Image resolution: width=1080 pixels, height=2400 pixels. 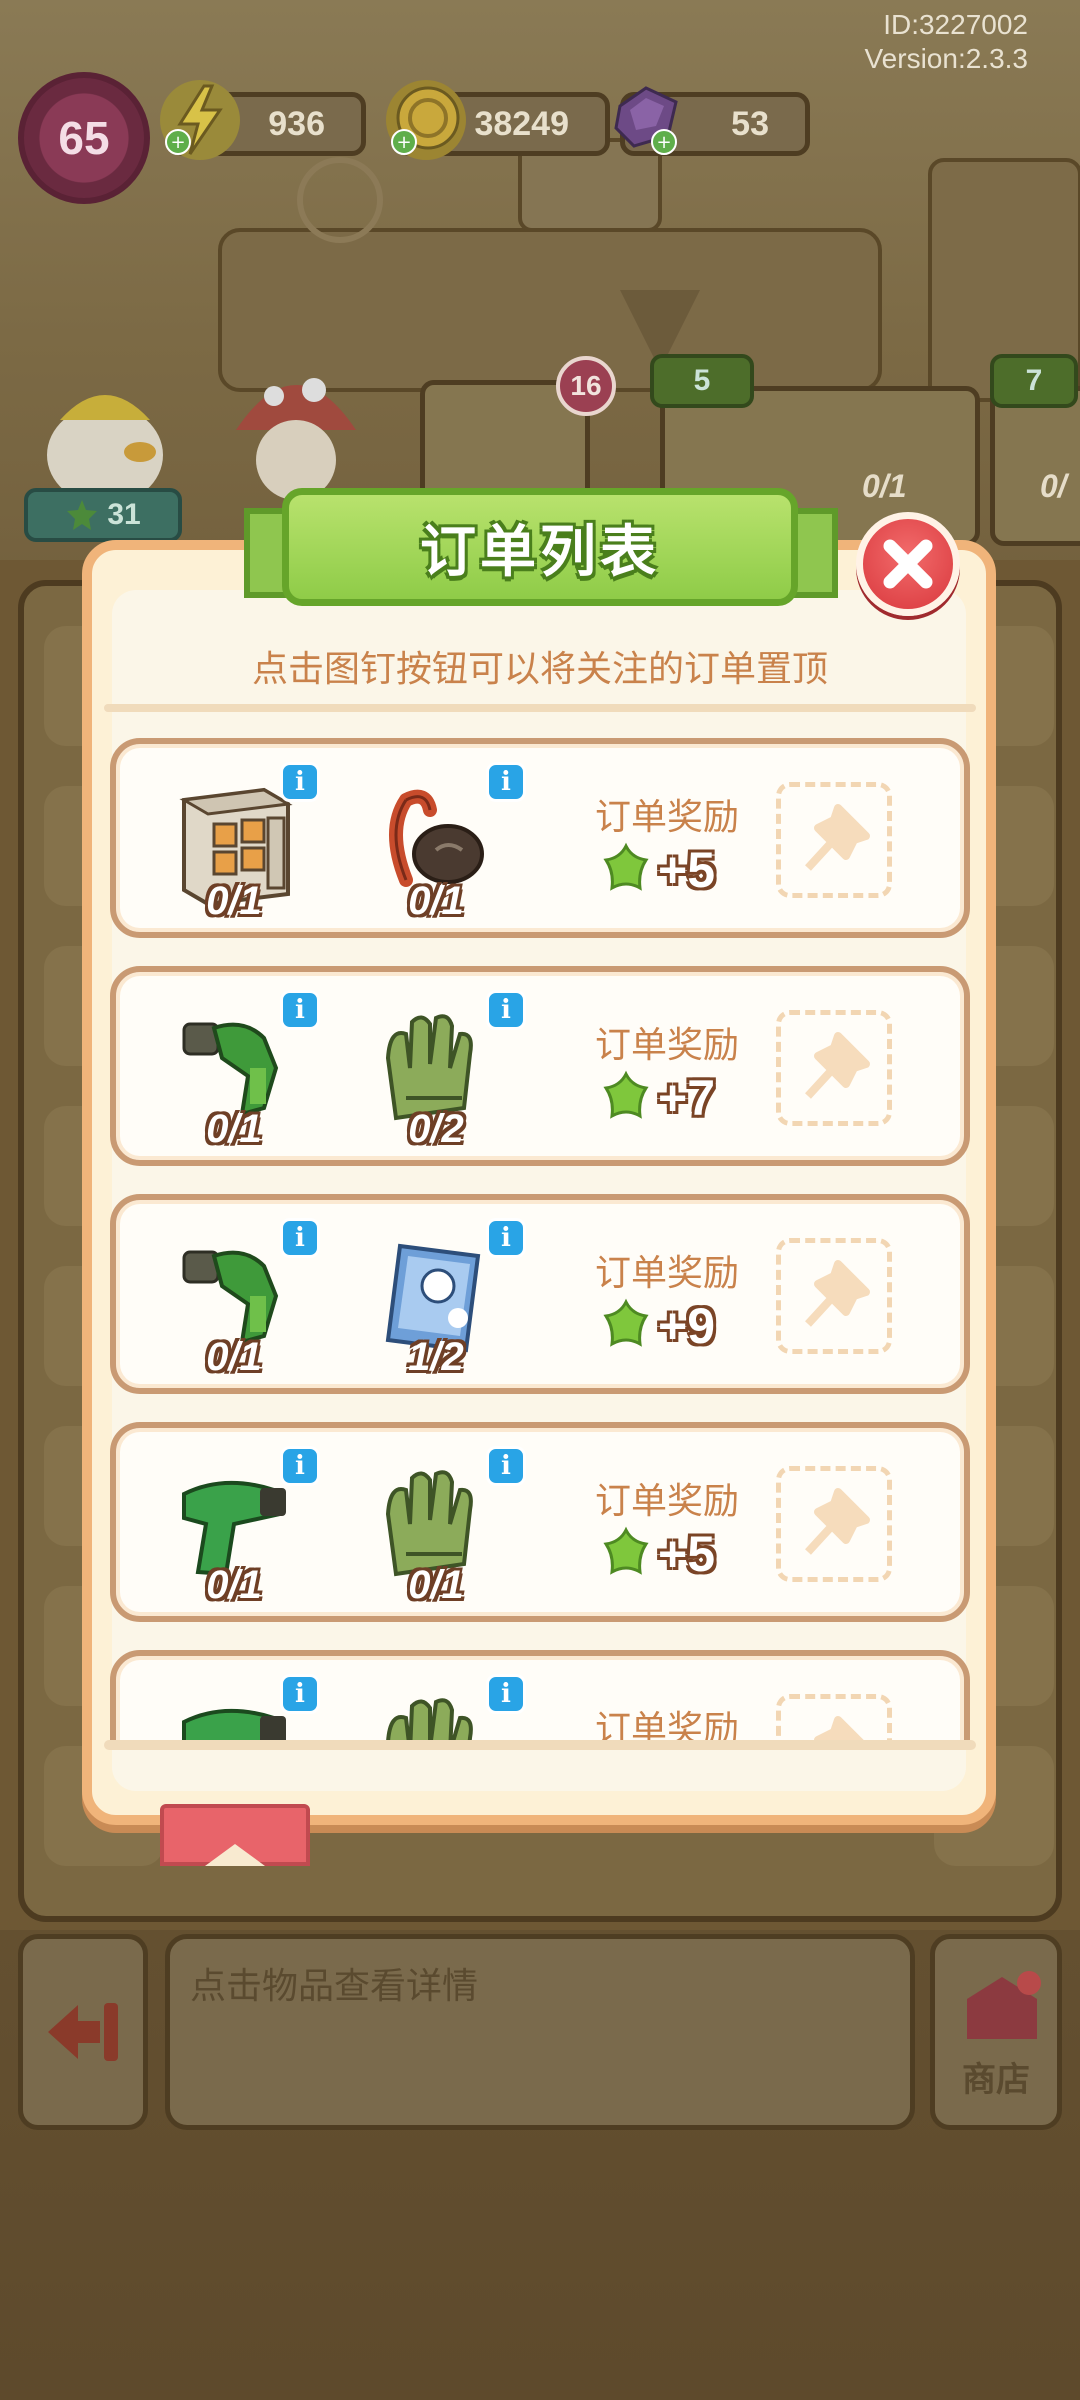 What do you see at coordinates (946, 58) in the screenshot?
I see `version-text: Version:2.3.3` at bounding box center [946, 58].